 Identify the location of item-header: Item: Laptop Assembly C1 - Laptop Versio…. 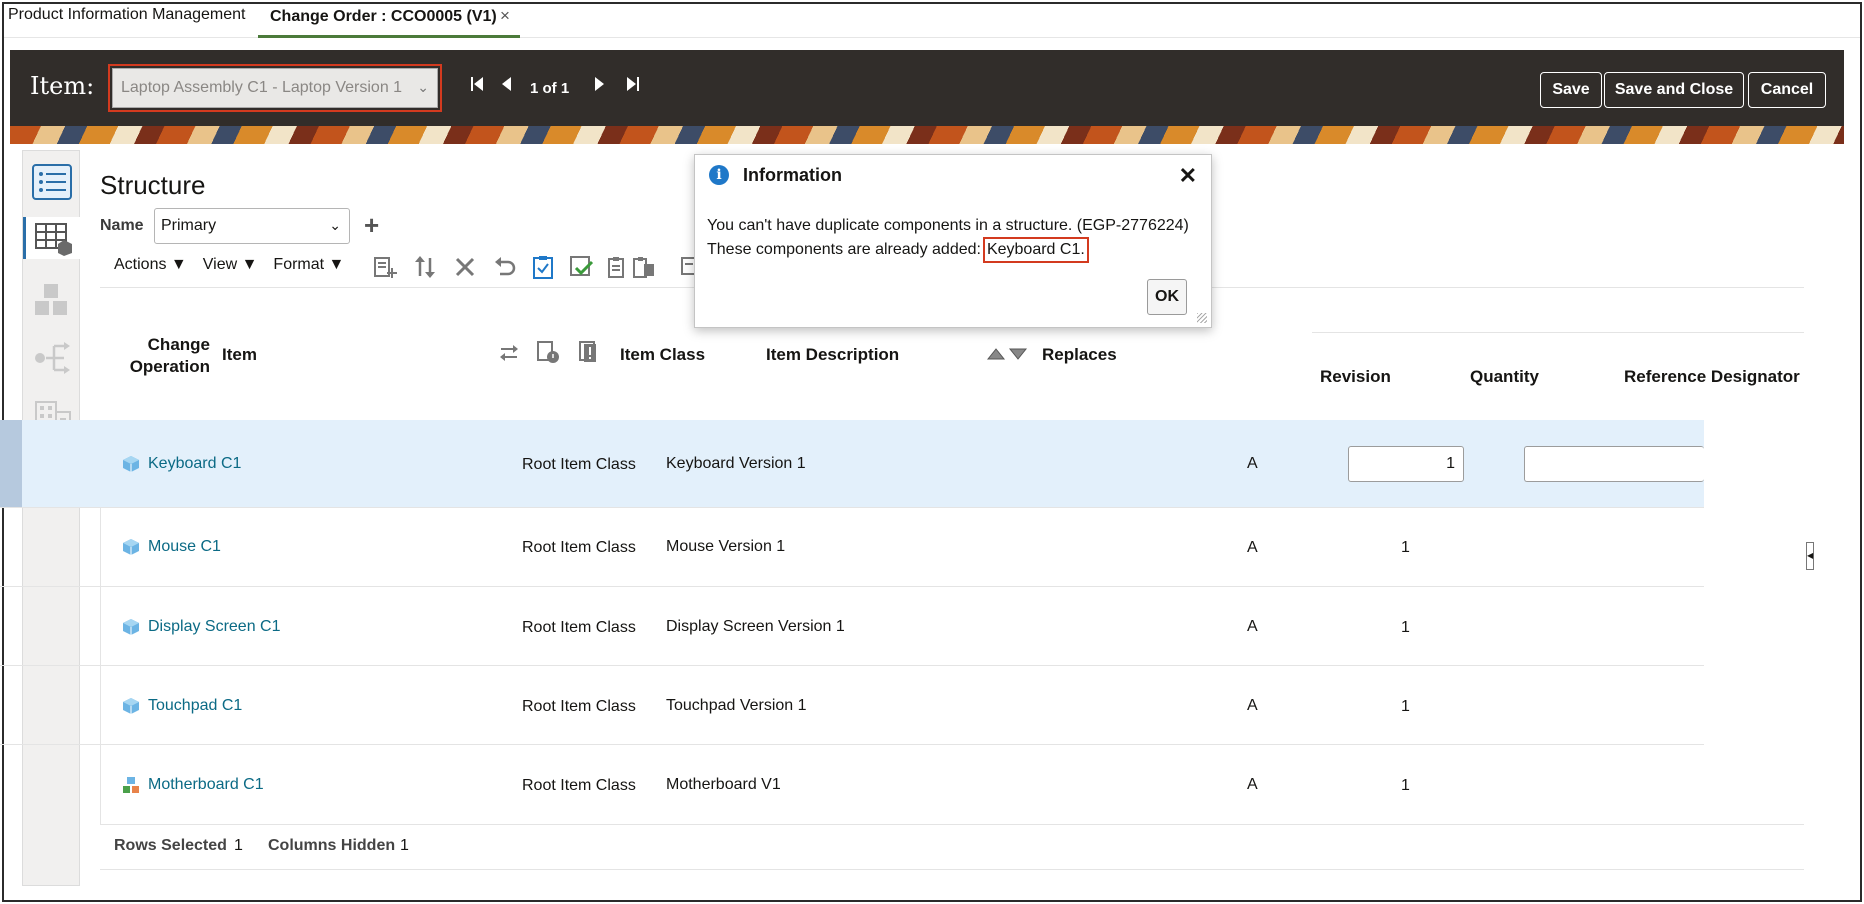
(927, 88).